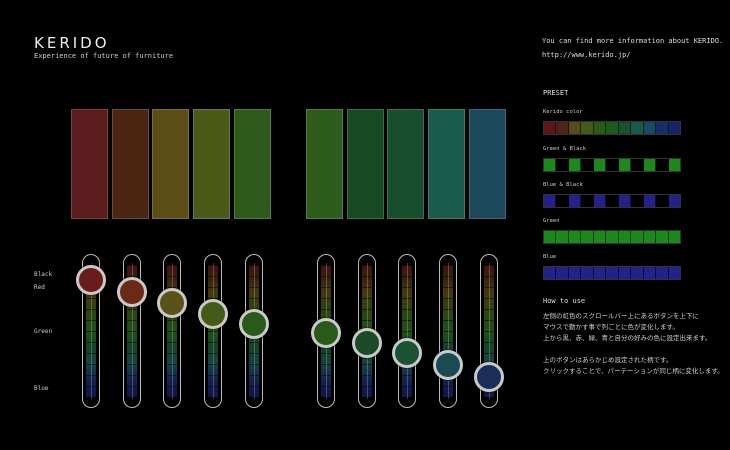  I want to click on info-link: http://www.kerido.jp/, so click(632, 55).